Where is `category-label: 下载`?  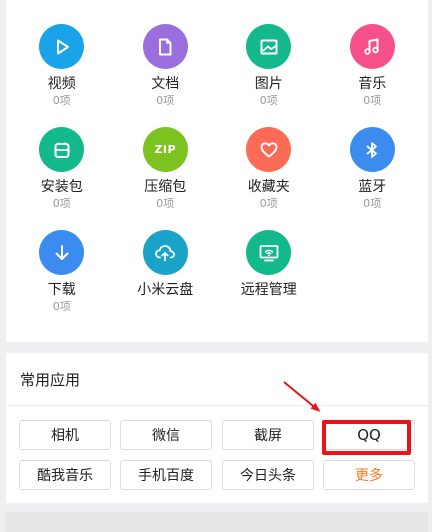 category-label: 下载 is located at coordinates (61, 290).